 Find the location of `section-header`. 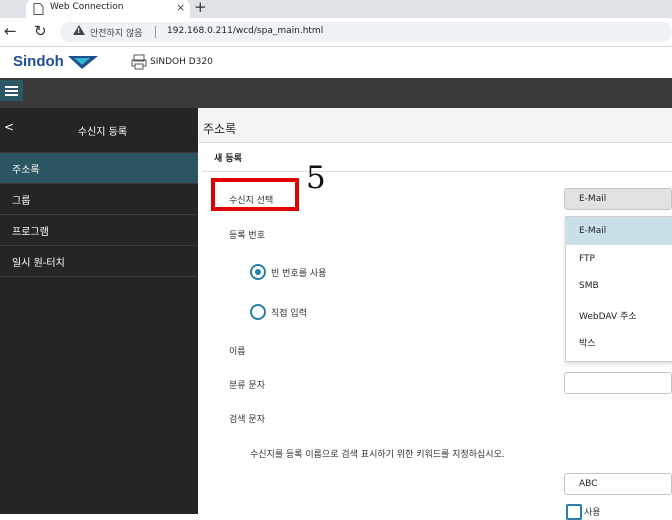

section-header is located at coordinates (437, 157).